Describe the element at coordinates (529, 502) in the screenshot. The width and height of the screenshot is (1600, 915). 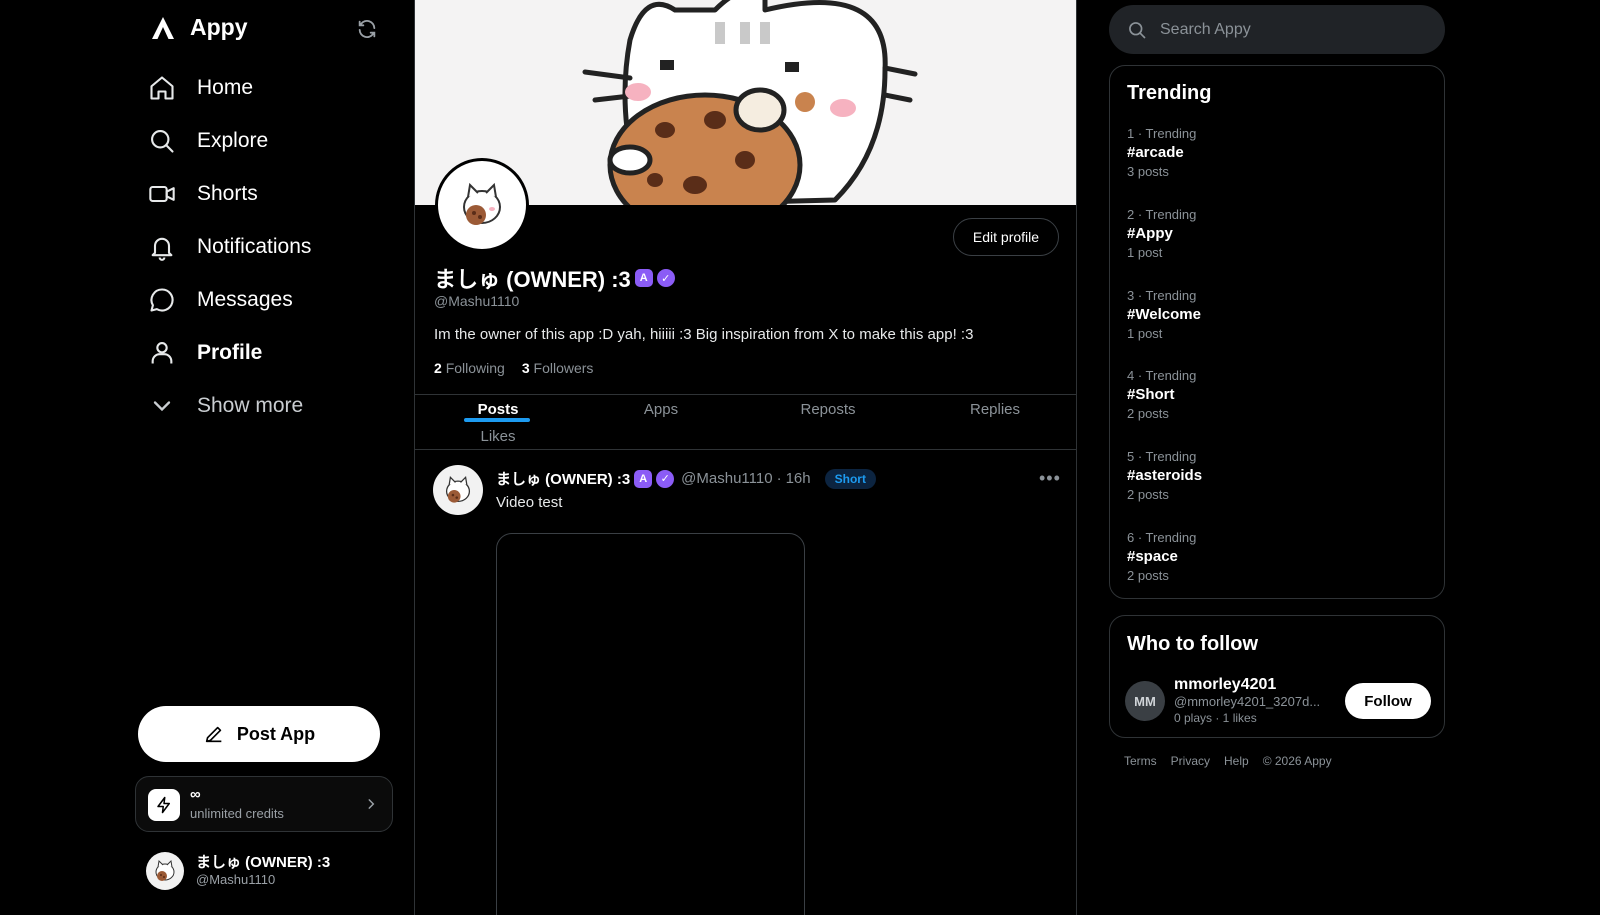
I see `post-text: Video test` at that location.